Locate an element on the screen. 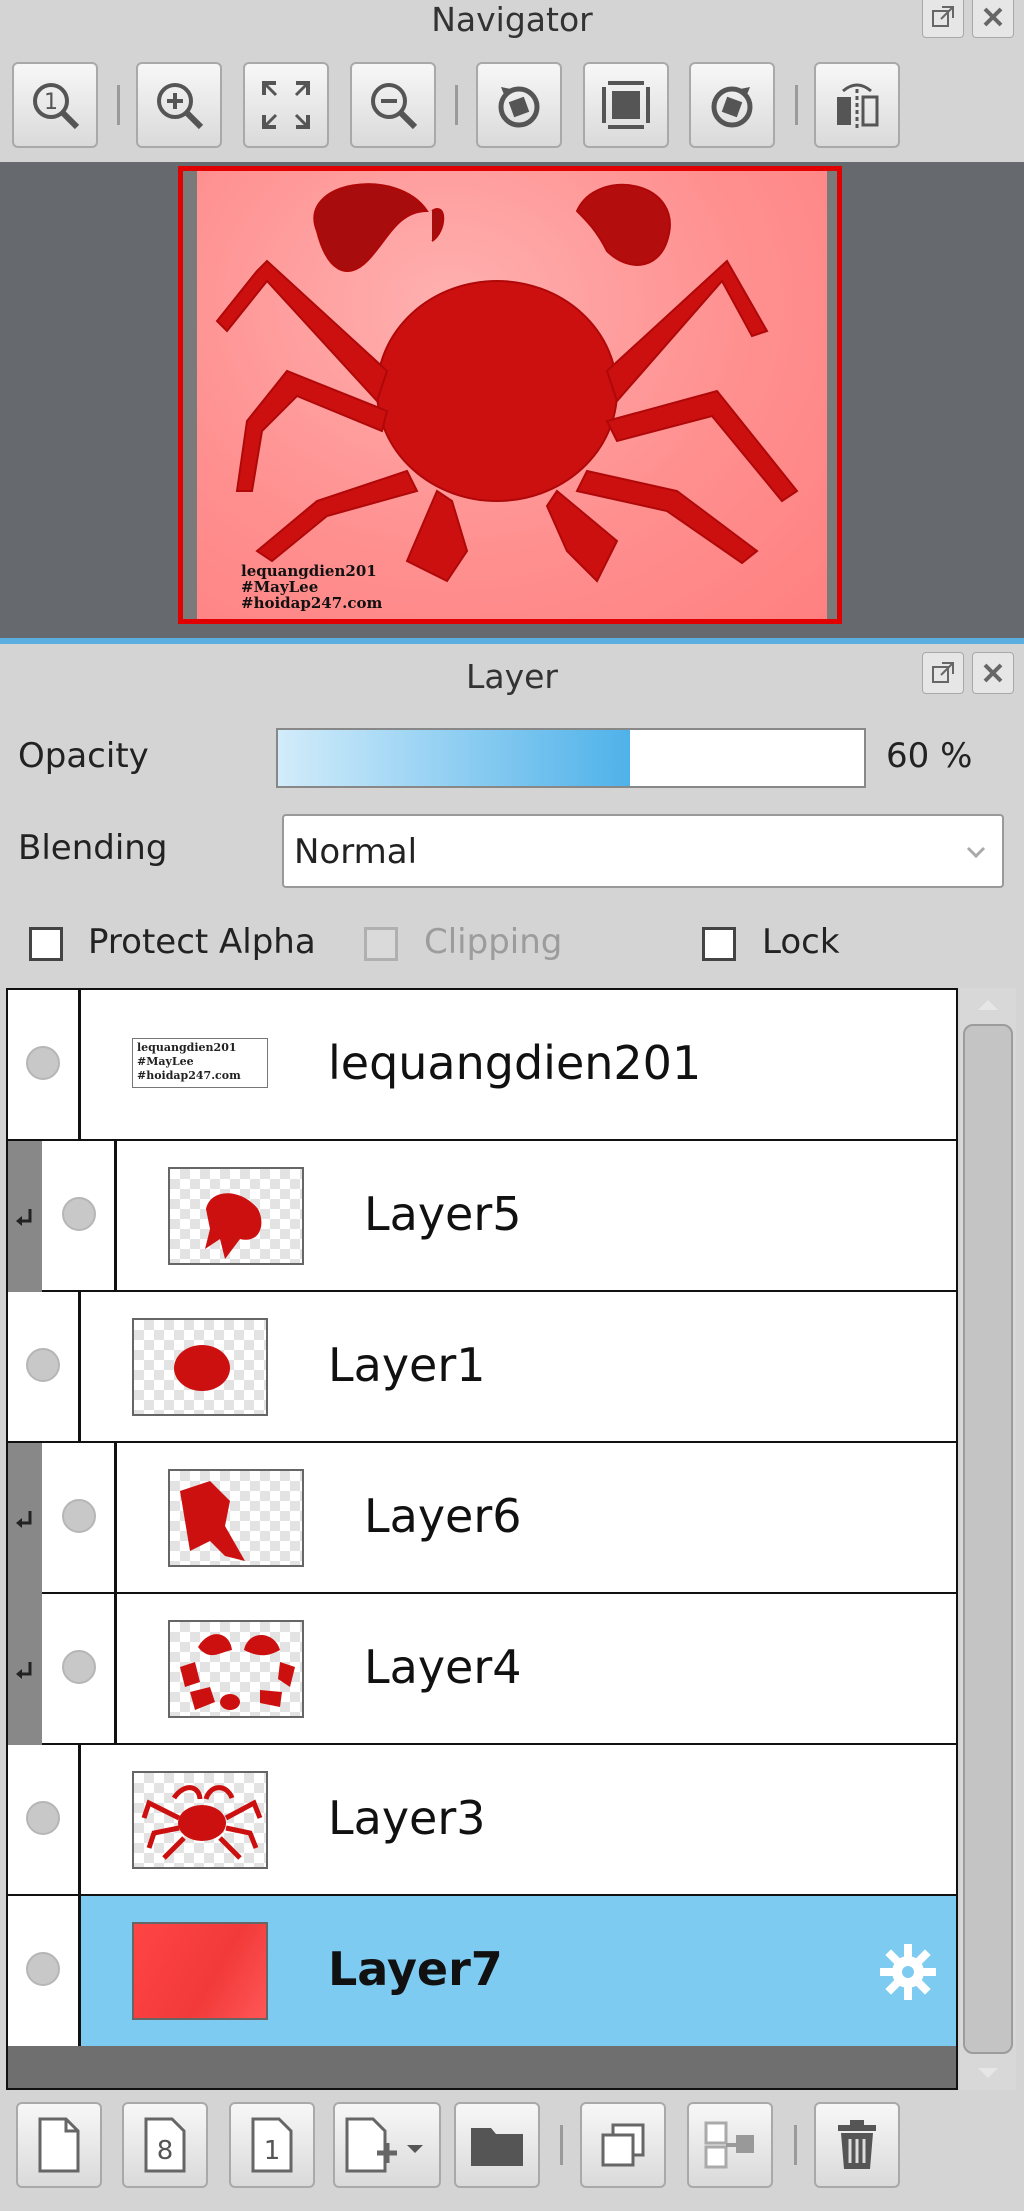 This screenshot has height=2211, width=1024. new-layer-icon is located at coordinates (59, 2145).